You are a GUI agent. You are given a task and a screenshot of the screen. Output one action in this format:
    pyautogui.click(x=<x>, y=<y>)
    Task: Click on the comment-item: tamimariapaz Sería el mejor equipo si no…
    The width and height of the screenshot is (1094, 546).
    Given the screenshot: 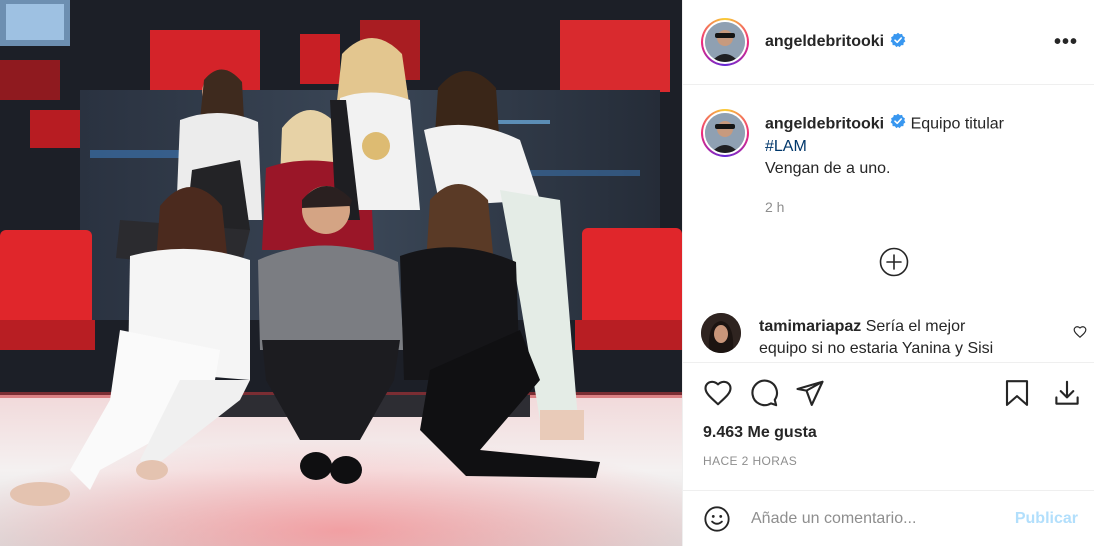 What is the action you would take?
    pyautogui.click(x=894, y=336)
    